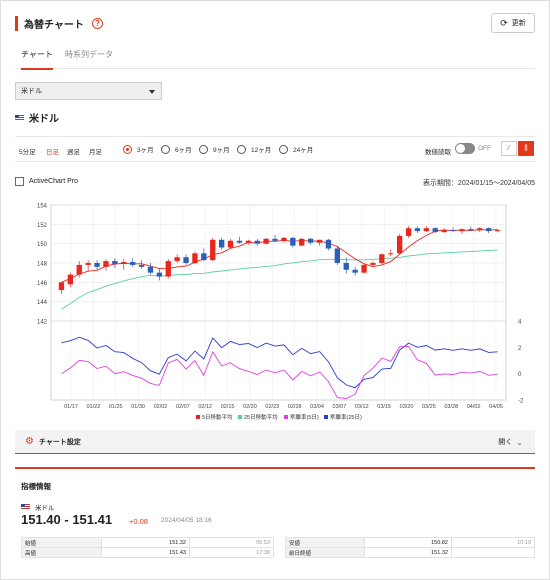 The height and width of the screenshot is (580, 550). Describe the element at coordinates (38, 507) in the screenshot. I see `indicator-symbol: 米ドル` at that location.